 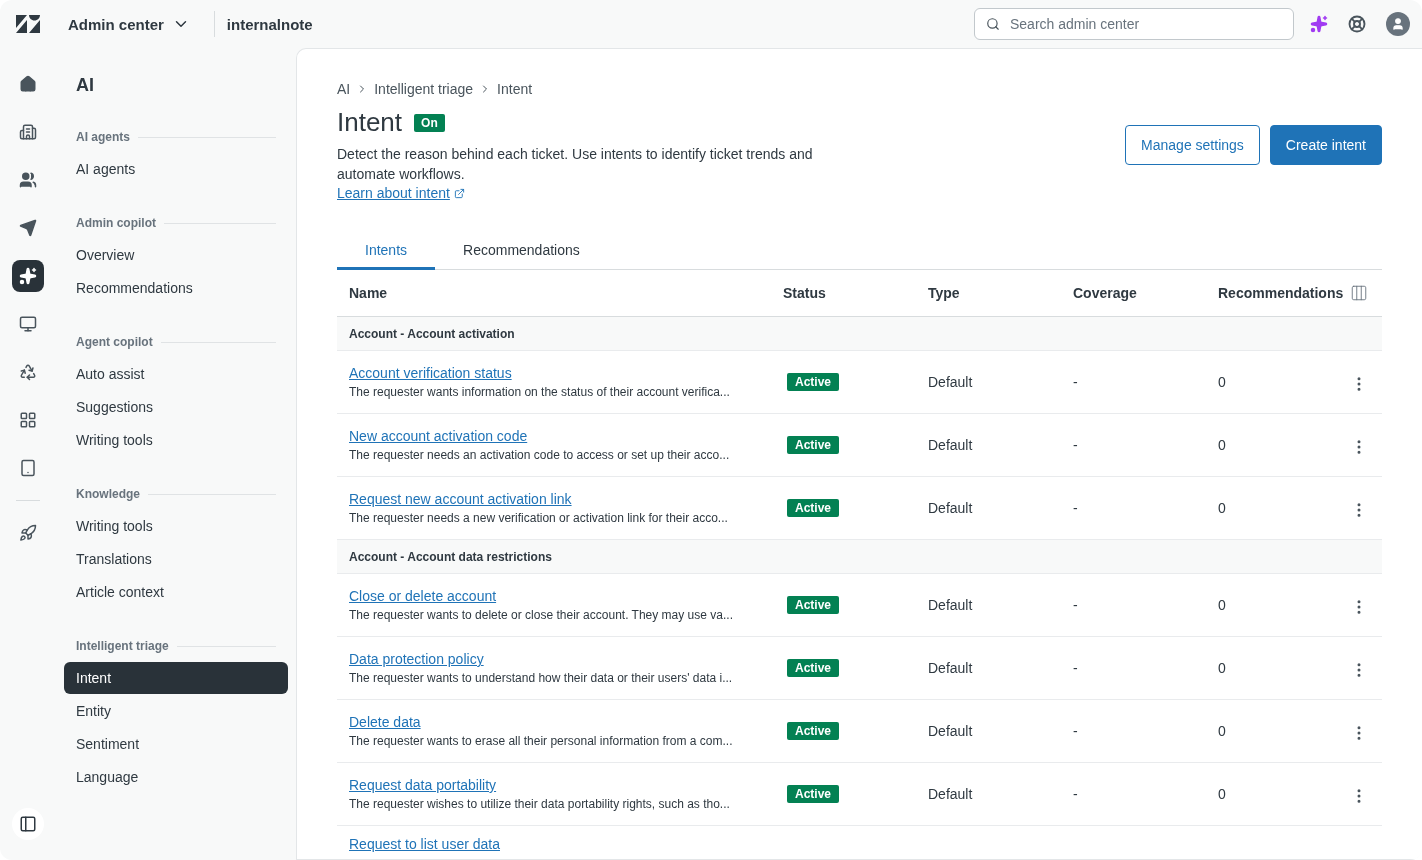 What do you see at coordinates (424, 89) in the screenshot?
I see `breadcrumb-item: Intelligent triage` at bounding box center [424, 89].